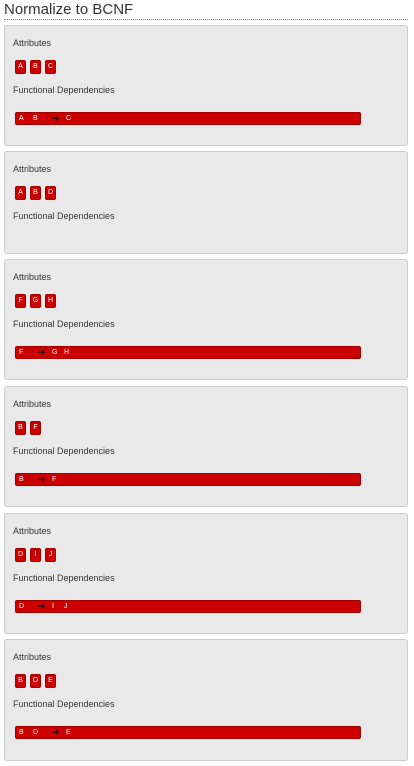  What do you see at coordinates (50, 67) in the screenshot?
I see `attribute-chip: C` at bounding box center [50, 67].